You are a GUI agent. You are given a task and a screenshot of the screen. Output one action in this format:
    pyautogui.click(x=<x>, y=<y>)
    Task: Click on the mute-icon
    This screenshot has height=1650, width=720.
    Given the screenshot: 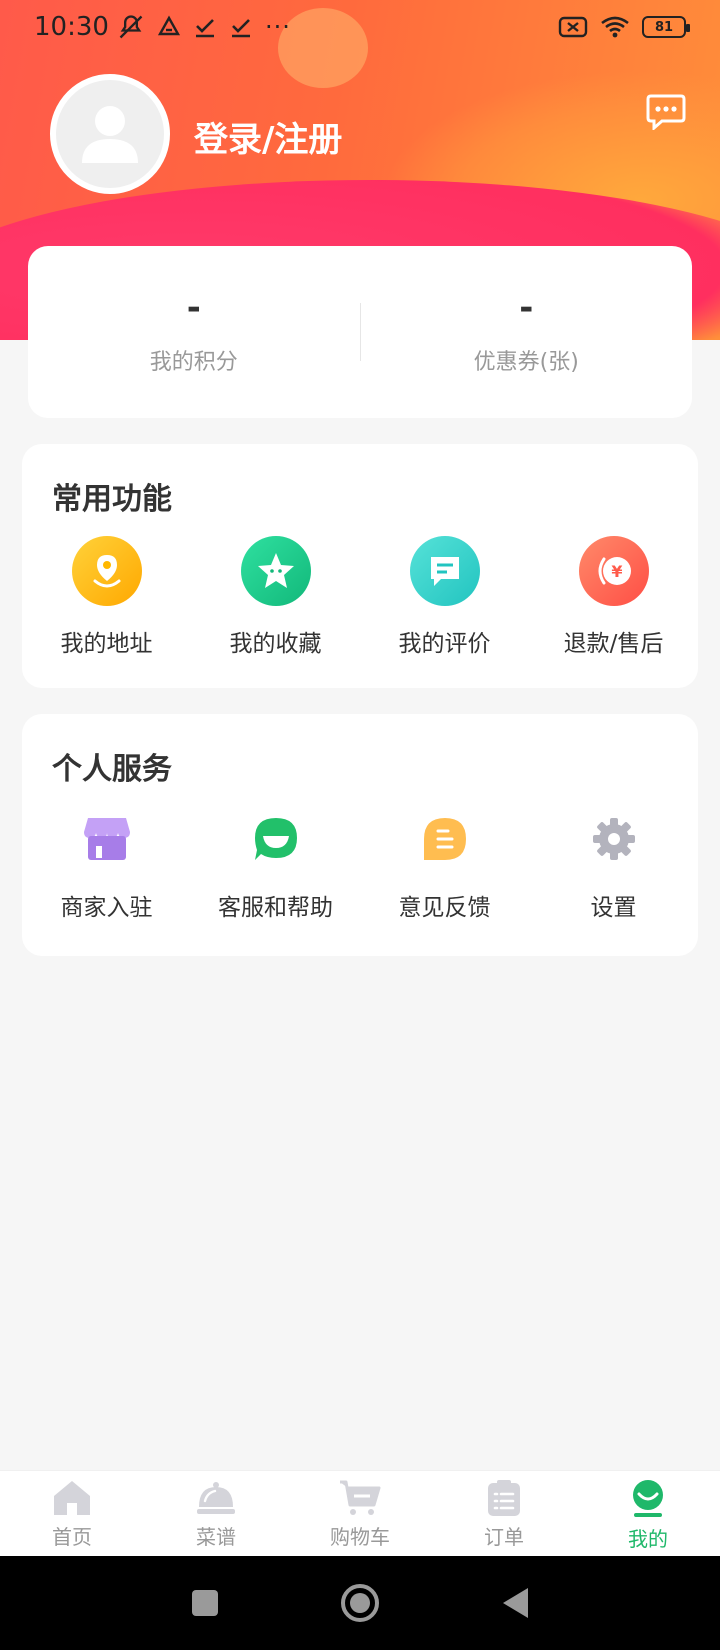 What is the action you would take?
    pyautogui.click(x=131, y=27)
    